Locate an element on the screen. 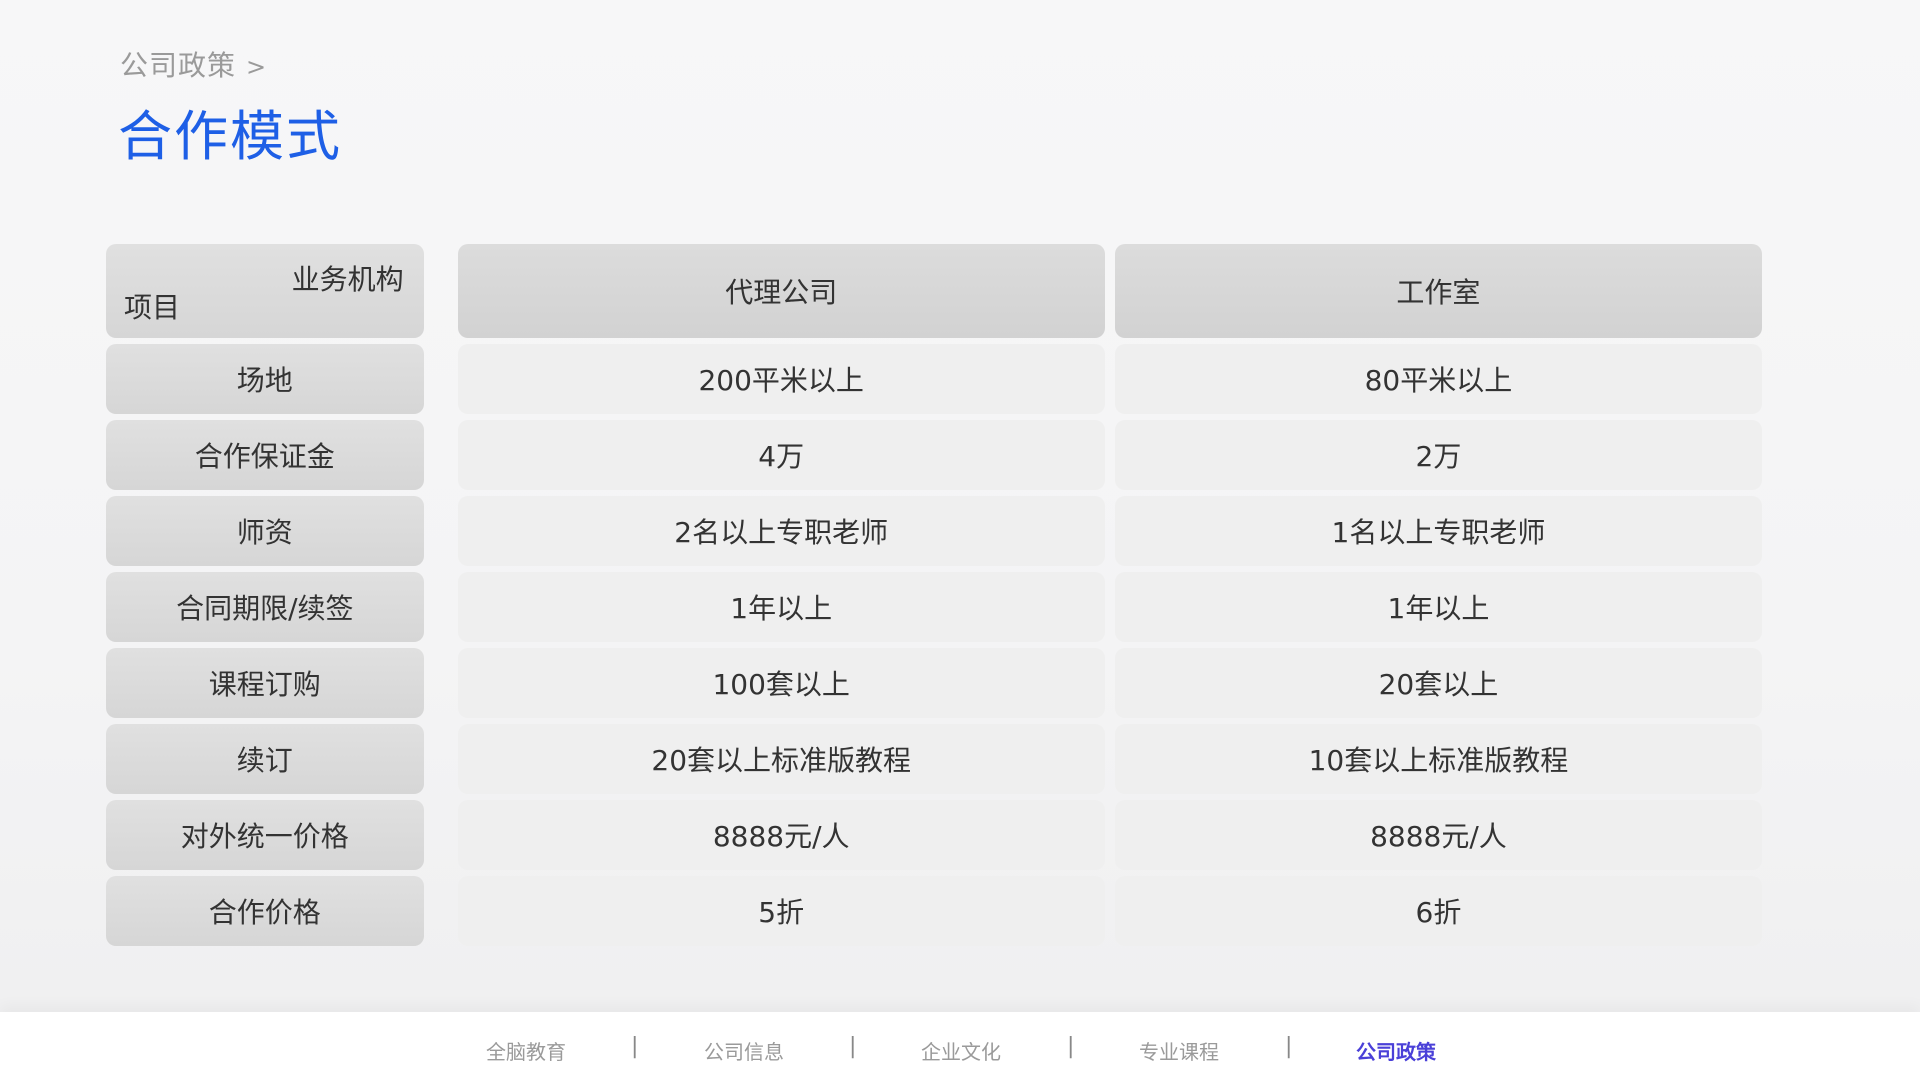 This screenshot has height=1080, width=1920. table-corner-cell: 业务机构 项目 is located at coordinates (265, 291).